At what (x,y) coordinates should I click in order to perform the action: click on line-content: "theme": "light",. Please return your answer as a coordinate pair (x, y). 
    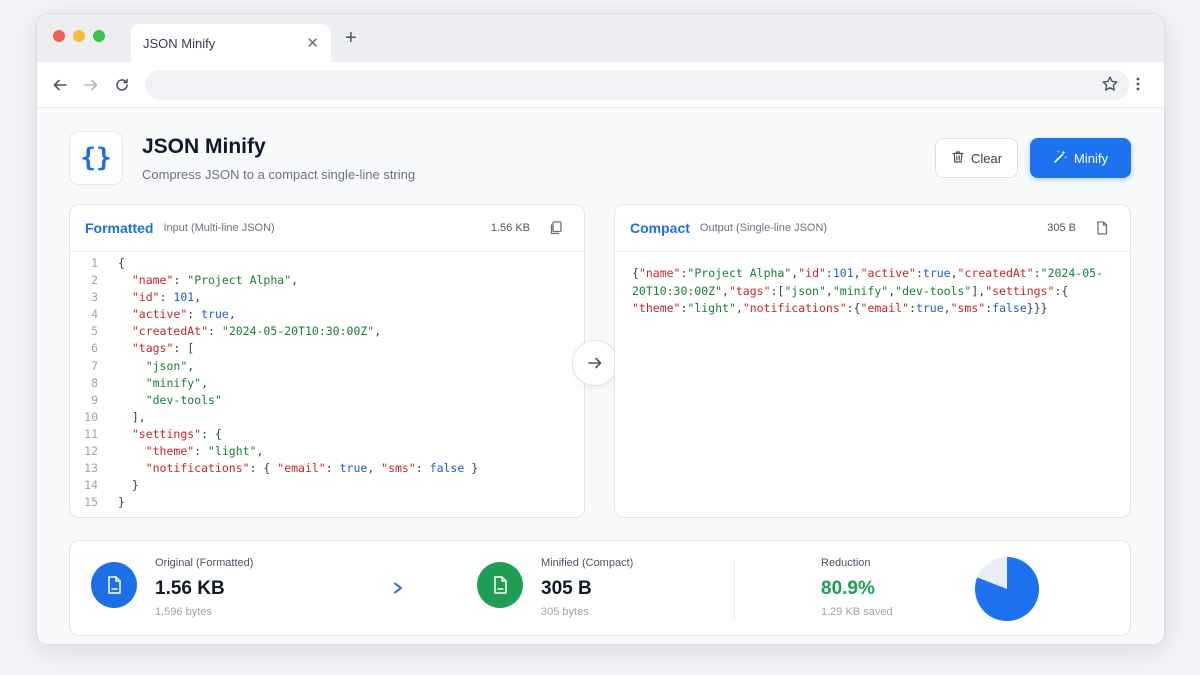
    Looking at the image, I should click on (181, 451).